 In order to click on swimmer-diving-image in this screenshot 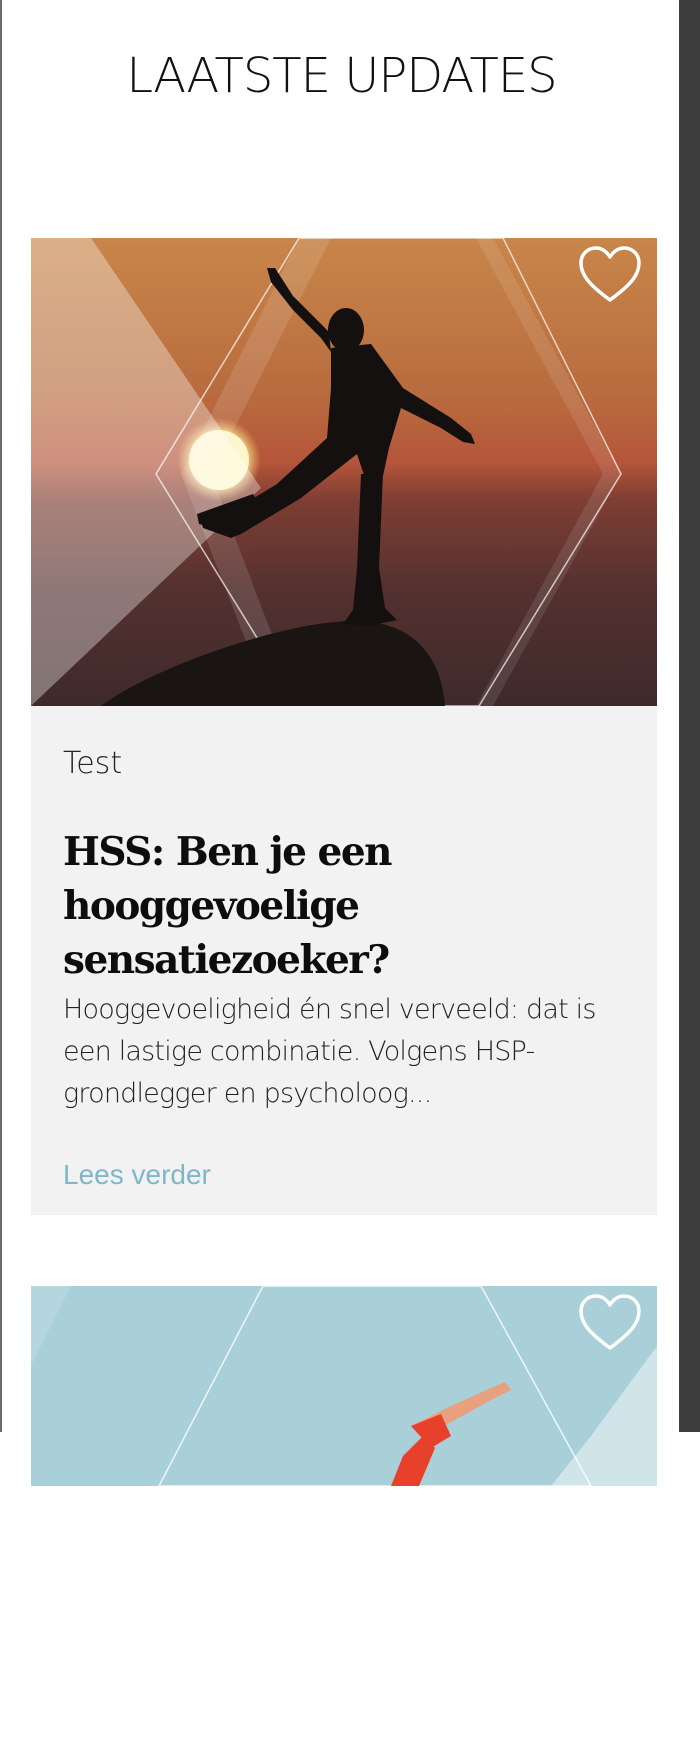, I will do `click(344, 1386)`.